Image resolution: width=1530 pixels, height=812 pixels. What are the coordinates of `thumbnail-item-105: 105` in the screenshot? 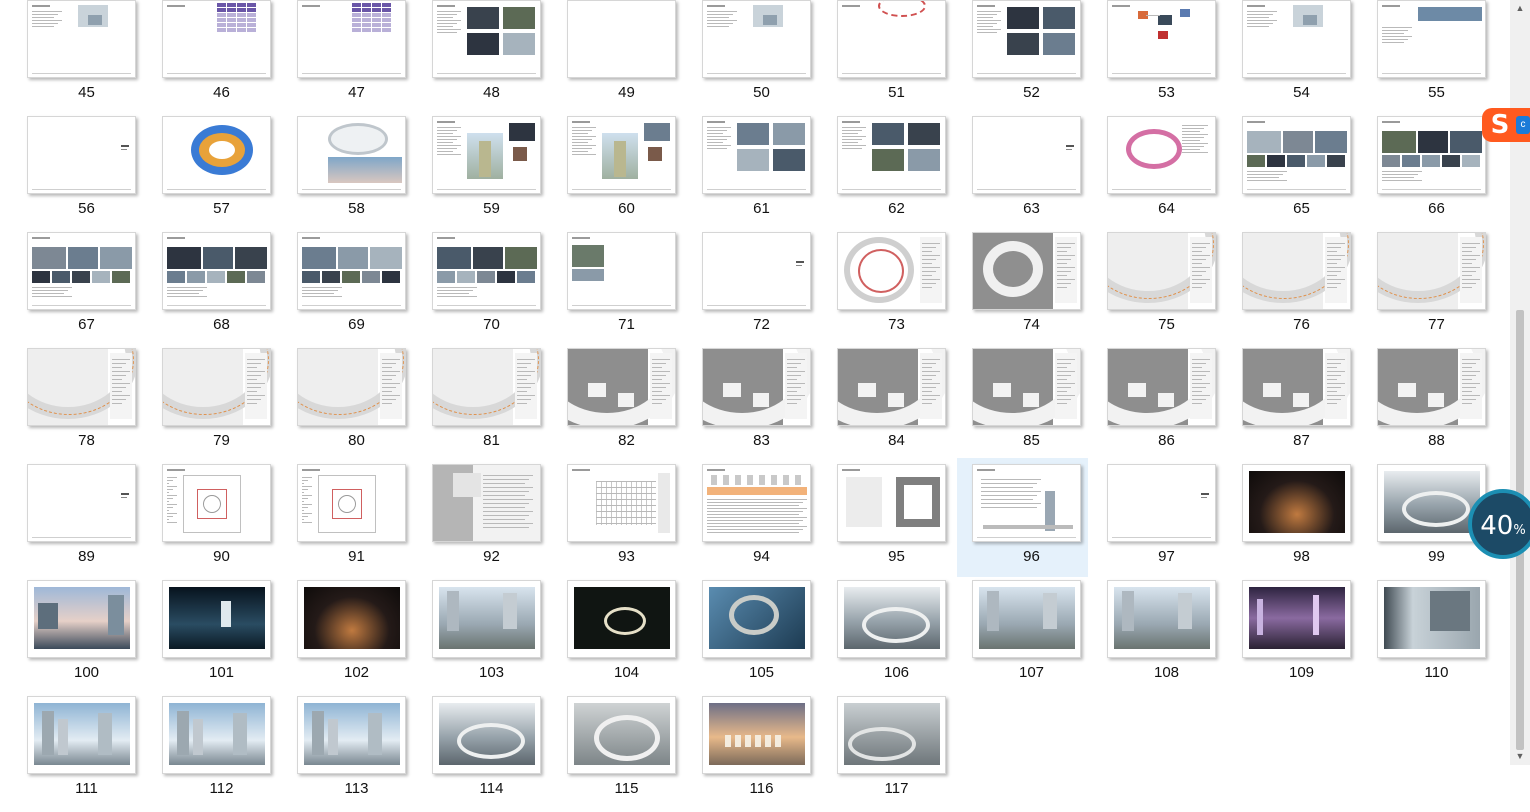 It's located at (761, 638).